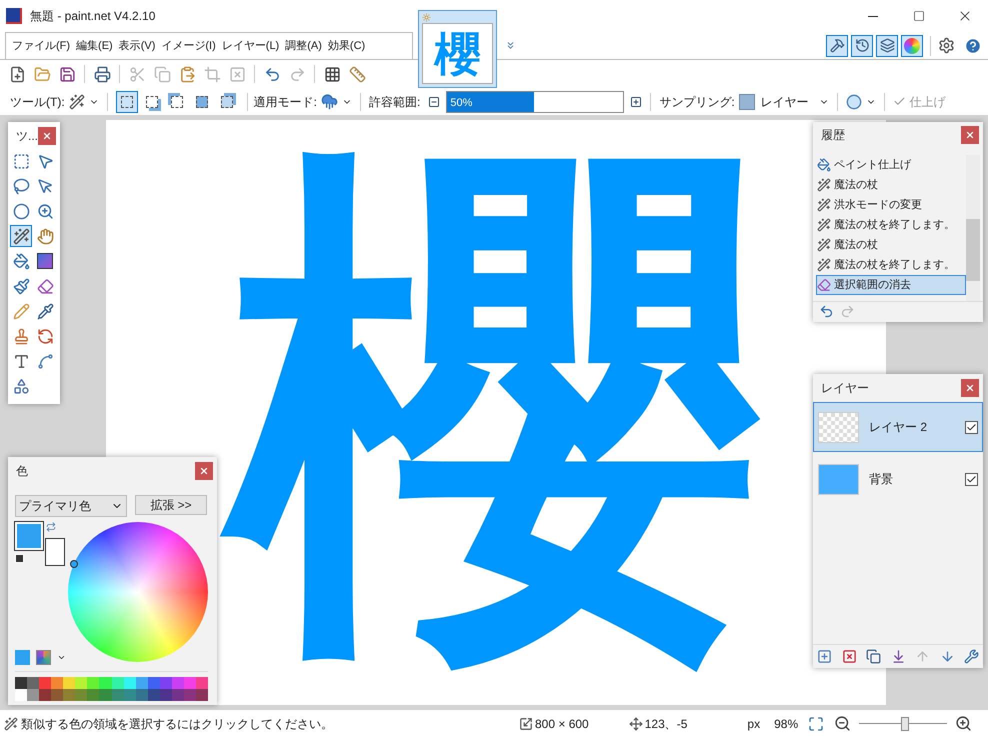 The width and height of the screenshot is (988, 737). I want to click on layer-name: 背景, so click(881, 479).